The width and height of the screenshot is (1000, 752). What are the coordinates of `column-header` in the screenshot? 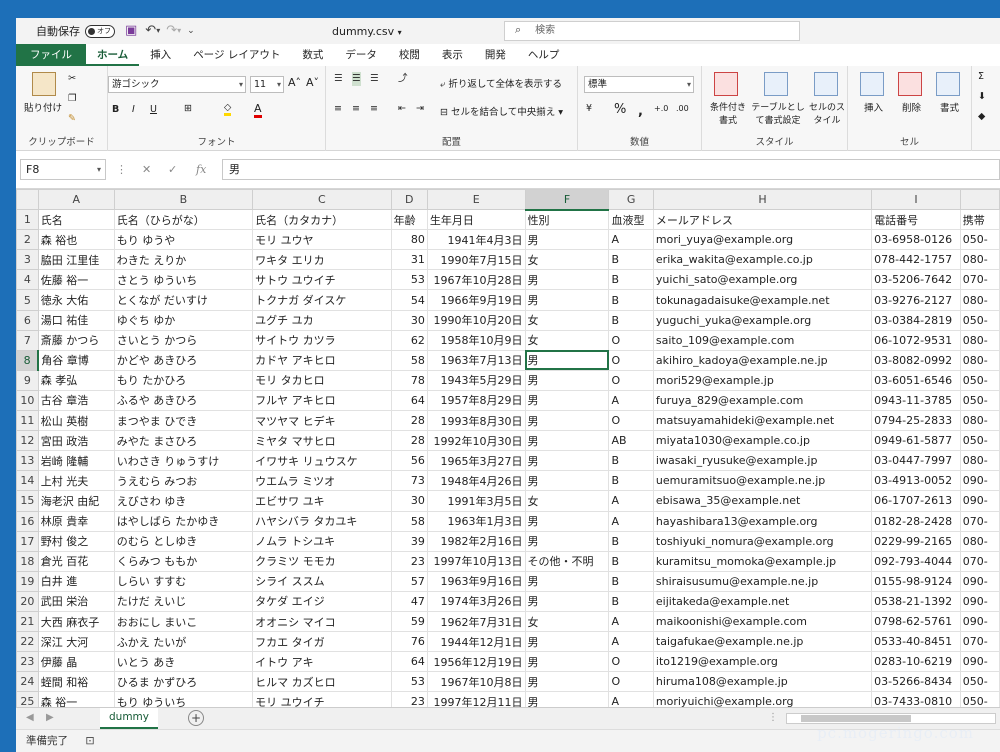 It's located at (979, 200).